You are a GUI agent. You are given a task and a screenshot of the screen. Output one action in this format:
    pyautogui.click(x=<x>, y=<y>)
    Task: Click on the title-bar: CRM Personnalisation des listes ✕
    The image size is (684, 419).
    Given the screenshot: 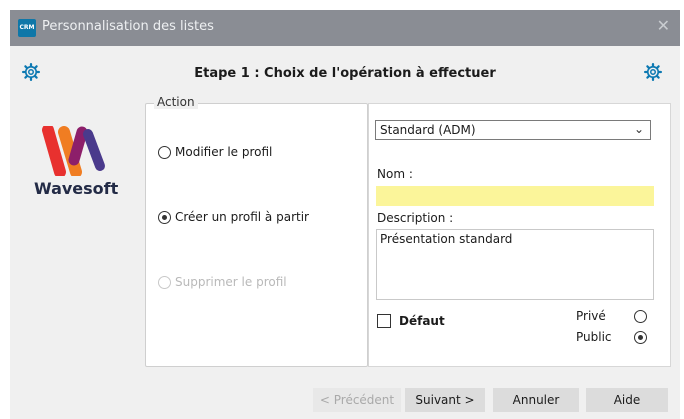 What is the action you would take?
    pyautogui.click(x=342, y=23)
    